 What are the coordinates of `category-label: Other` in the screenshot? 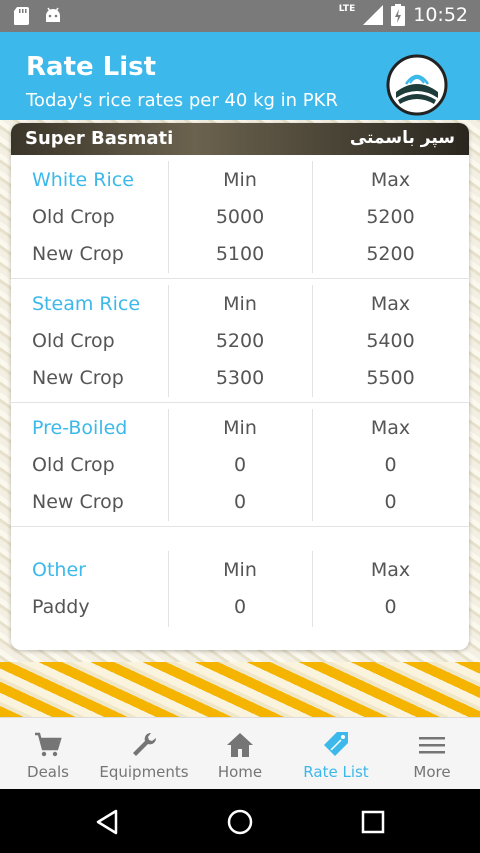 It's located at (59, 569).